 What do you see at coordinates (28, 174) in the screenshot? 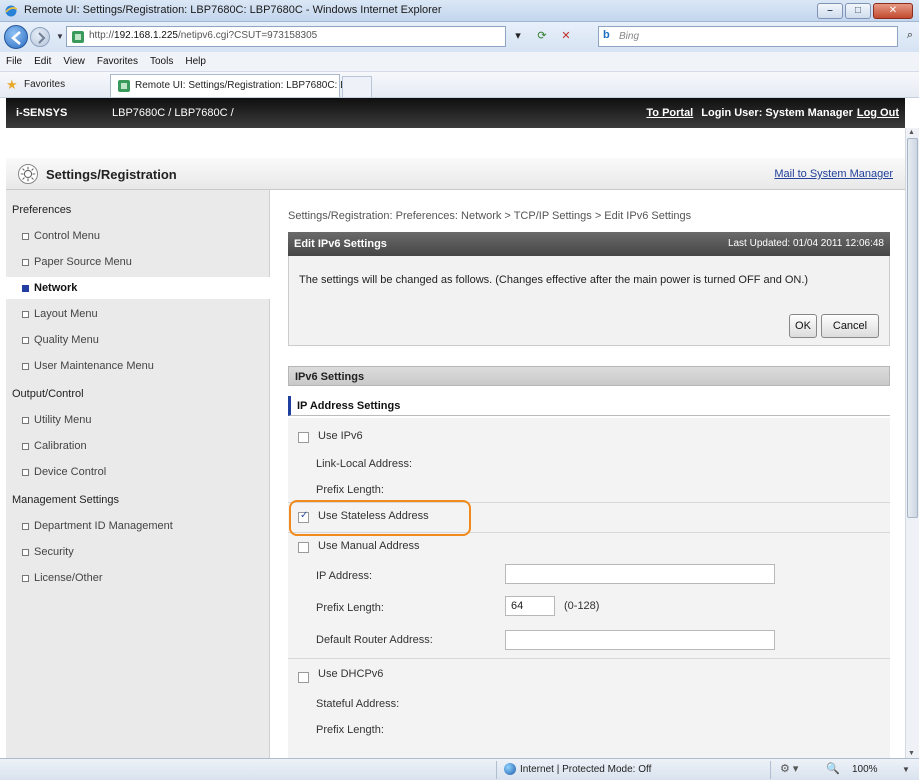
I see `settings-icon` at bounding box center [28, 174].